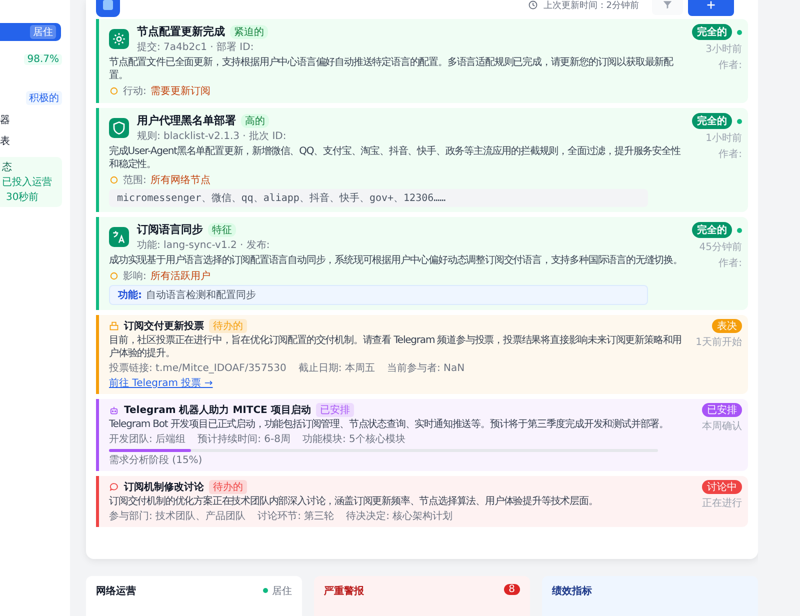 Image resolution: width=800 pixels, height=616 pixels. I want to click on status-badge: 已安排, so click(722, 410).